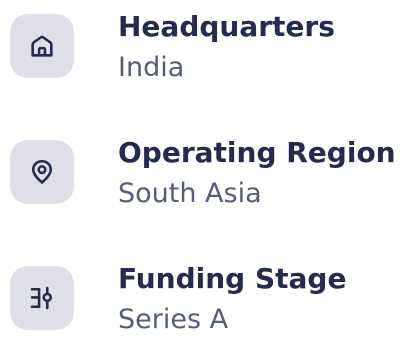 This screenshot has height=344, width=418. I want to click on location-pin-icon-box, so click(42, 172).